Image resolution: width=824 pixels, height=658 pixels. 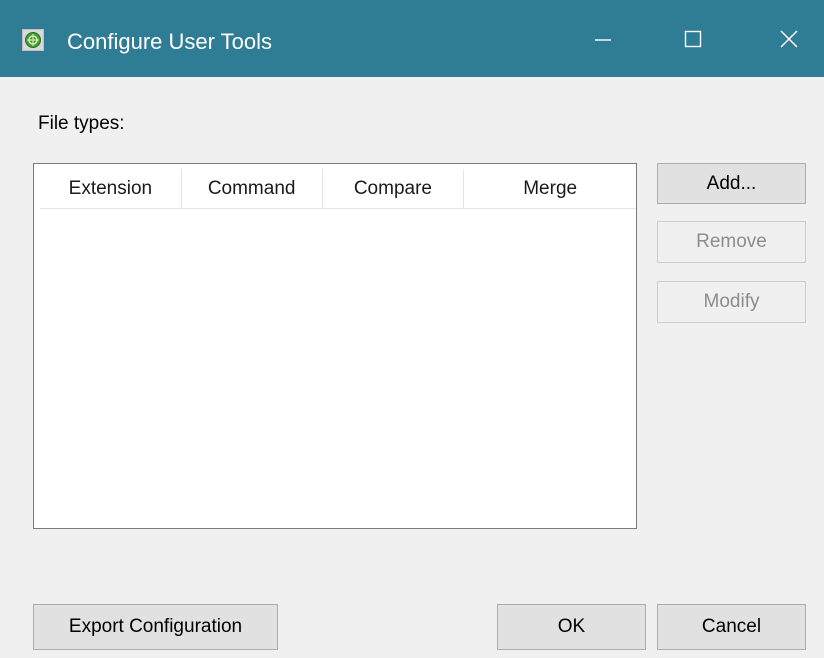 What do you see at coordinates (731, 242) in the screenshot?
I see `remove-button: Remove` at bounding box center [731, 242].